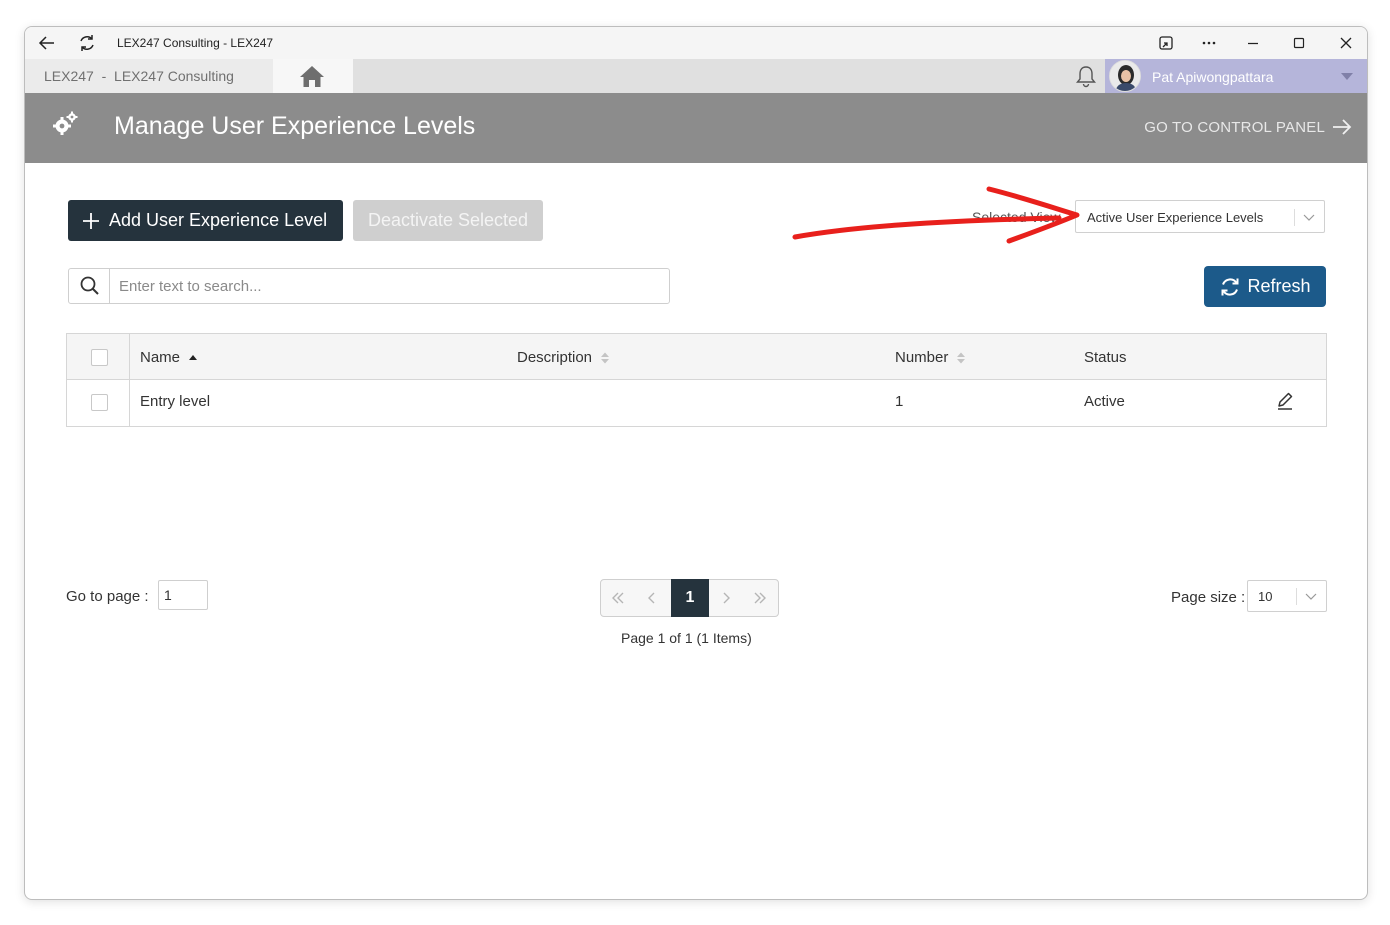 The image size is (1390, 925). I want to click on add-button-label: Add User Experience Level, so click(218, 220).